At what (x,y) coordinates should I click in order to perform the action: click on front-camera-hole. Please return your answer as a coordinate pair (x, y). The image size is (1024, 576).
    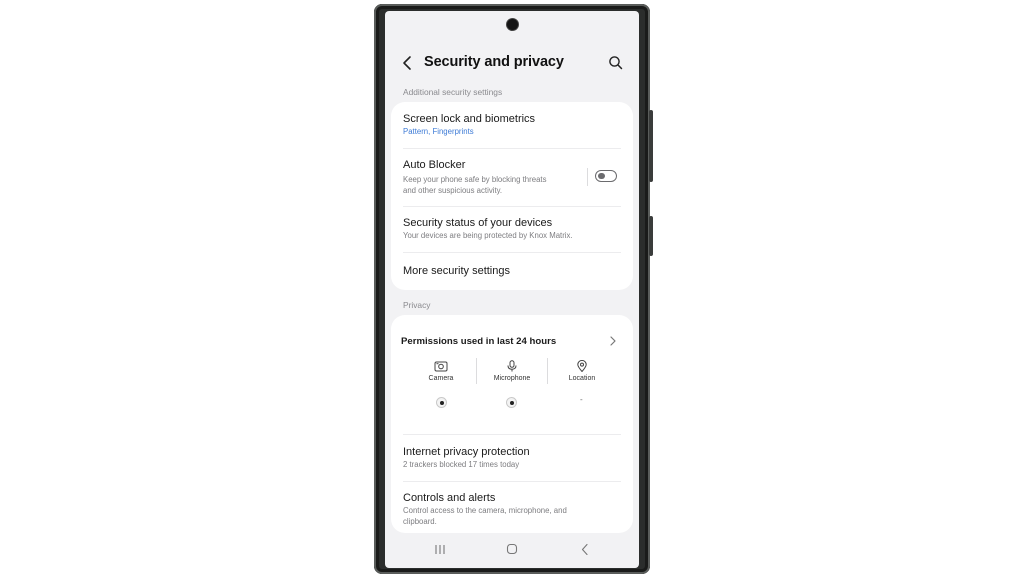
    Looking at the image, I should click on (512, 24).